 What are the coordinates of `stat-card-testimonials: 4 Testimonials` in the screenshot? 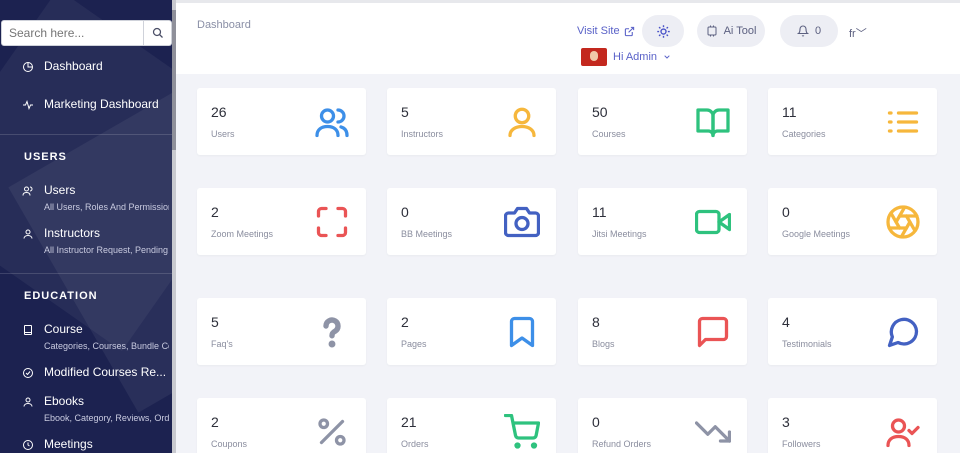 It's located at (852, 331).